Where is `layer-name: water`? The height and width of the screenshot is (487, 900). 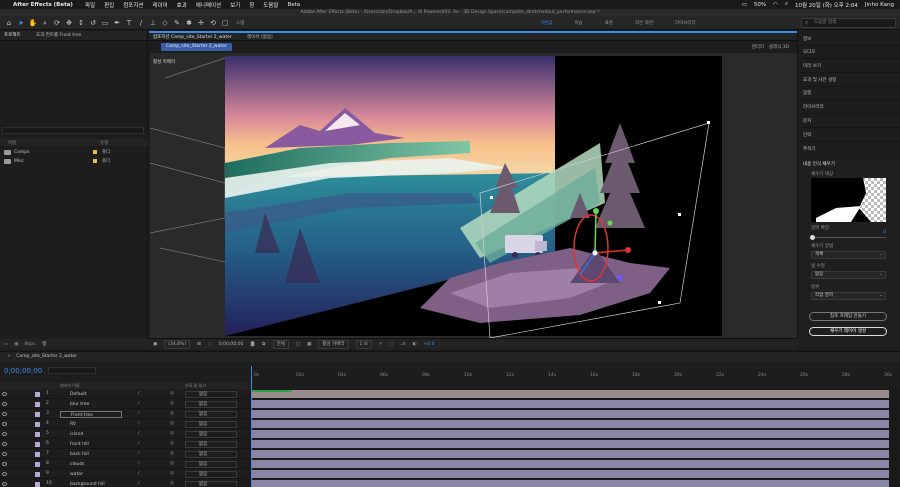 layer-name: water is located at coordinates (91, 474).